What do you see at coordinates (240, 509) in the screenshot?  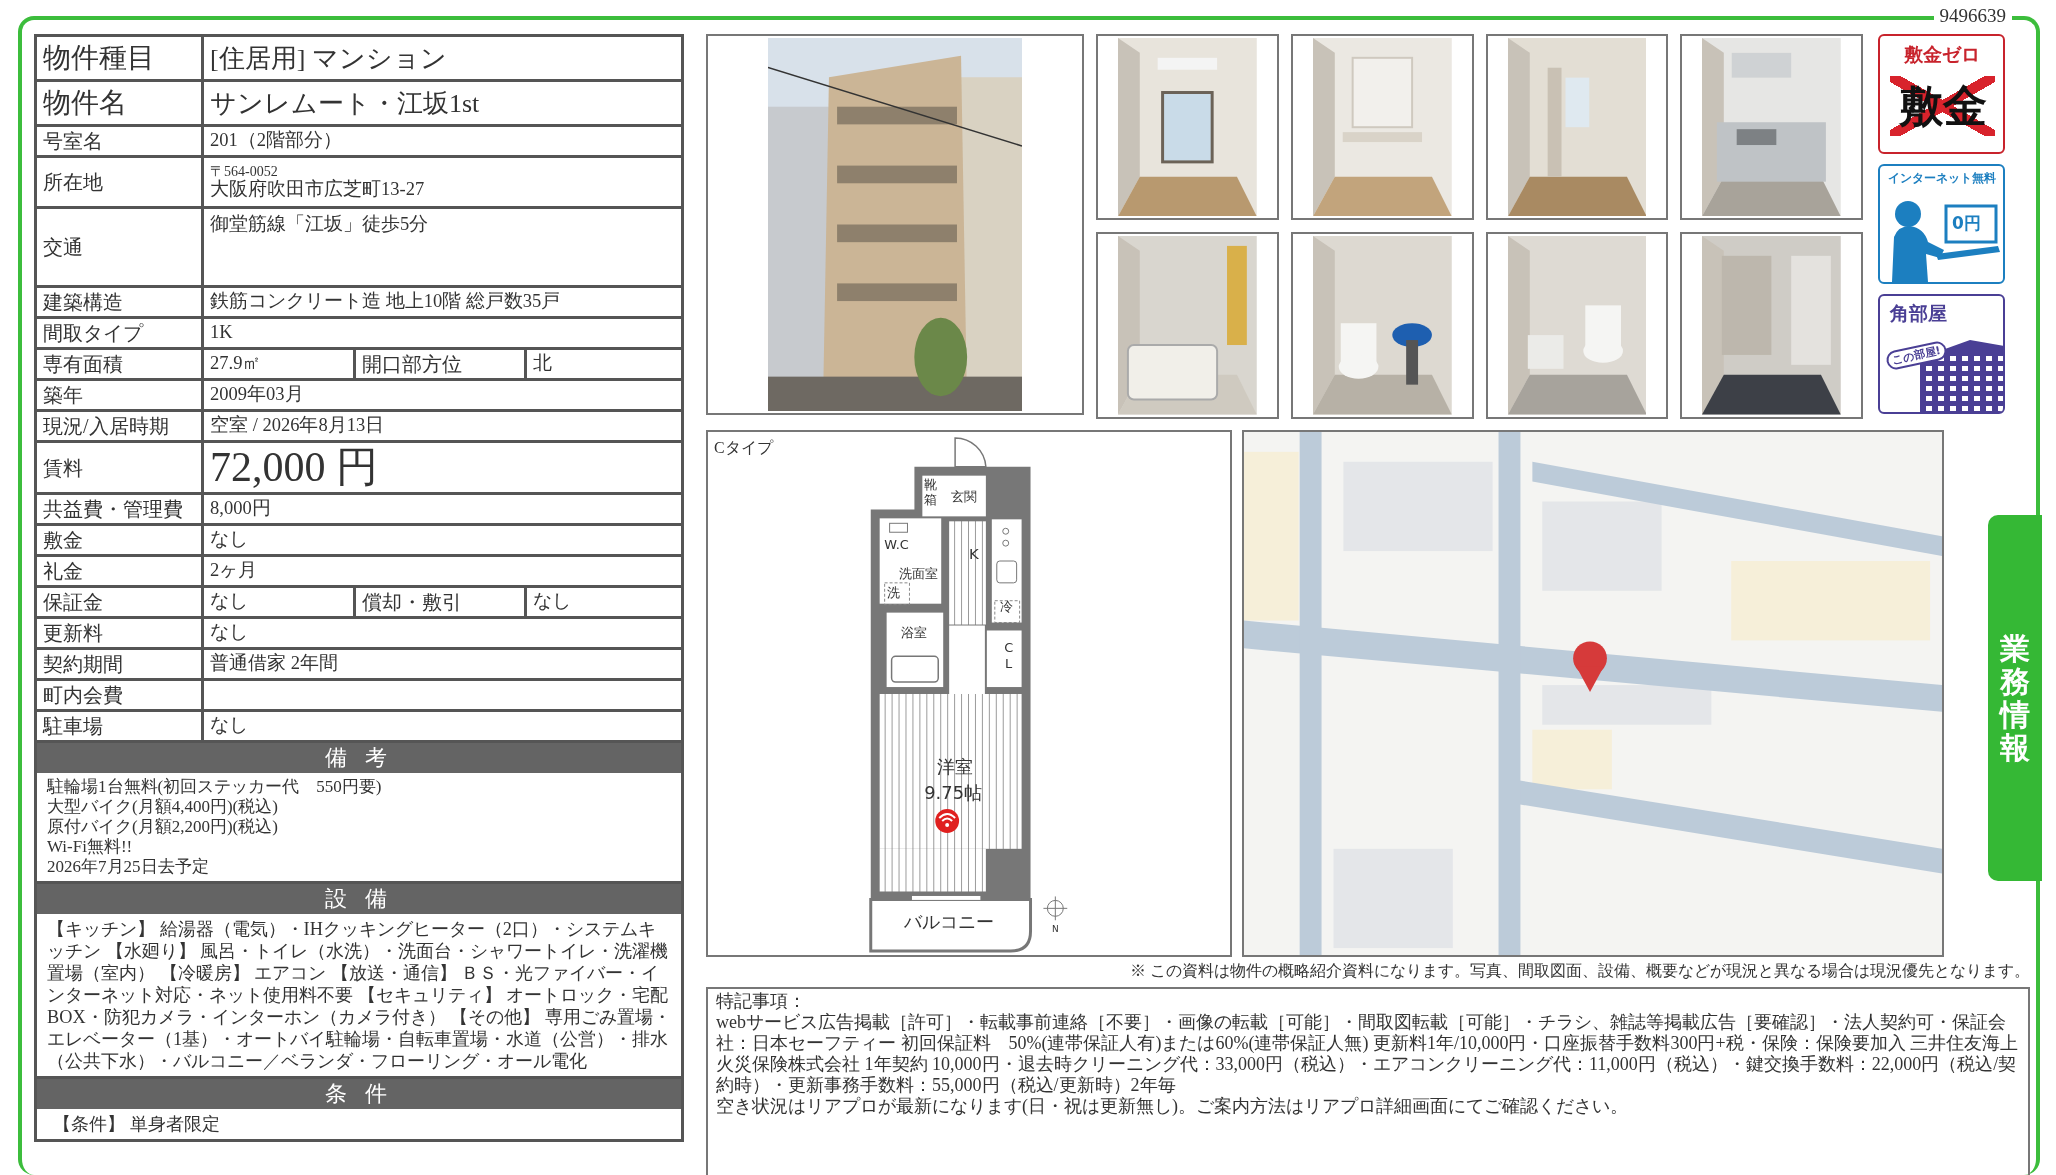 I see `field-value: 8,000円` at bounding box center [240, 509].